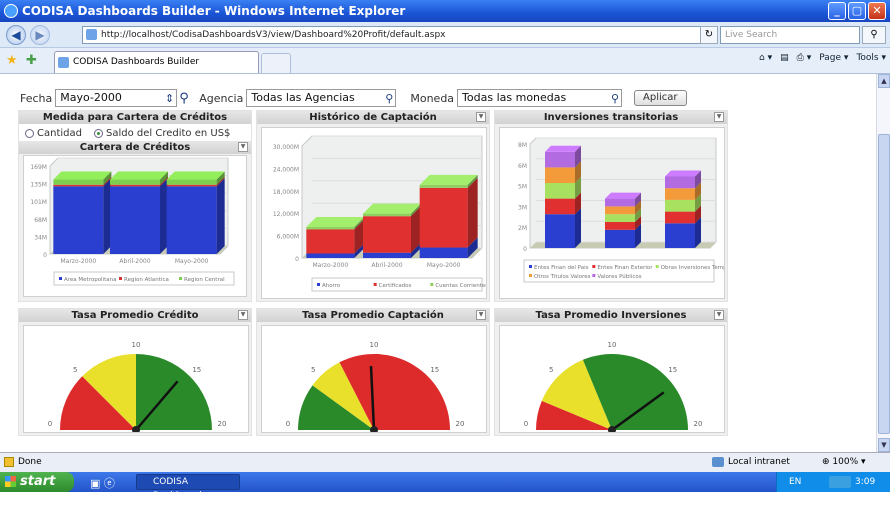  Describe the element at coordinates (865, 492) in the screenshot. I see `clock: 3:09 PM` at that location.